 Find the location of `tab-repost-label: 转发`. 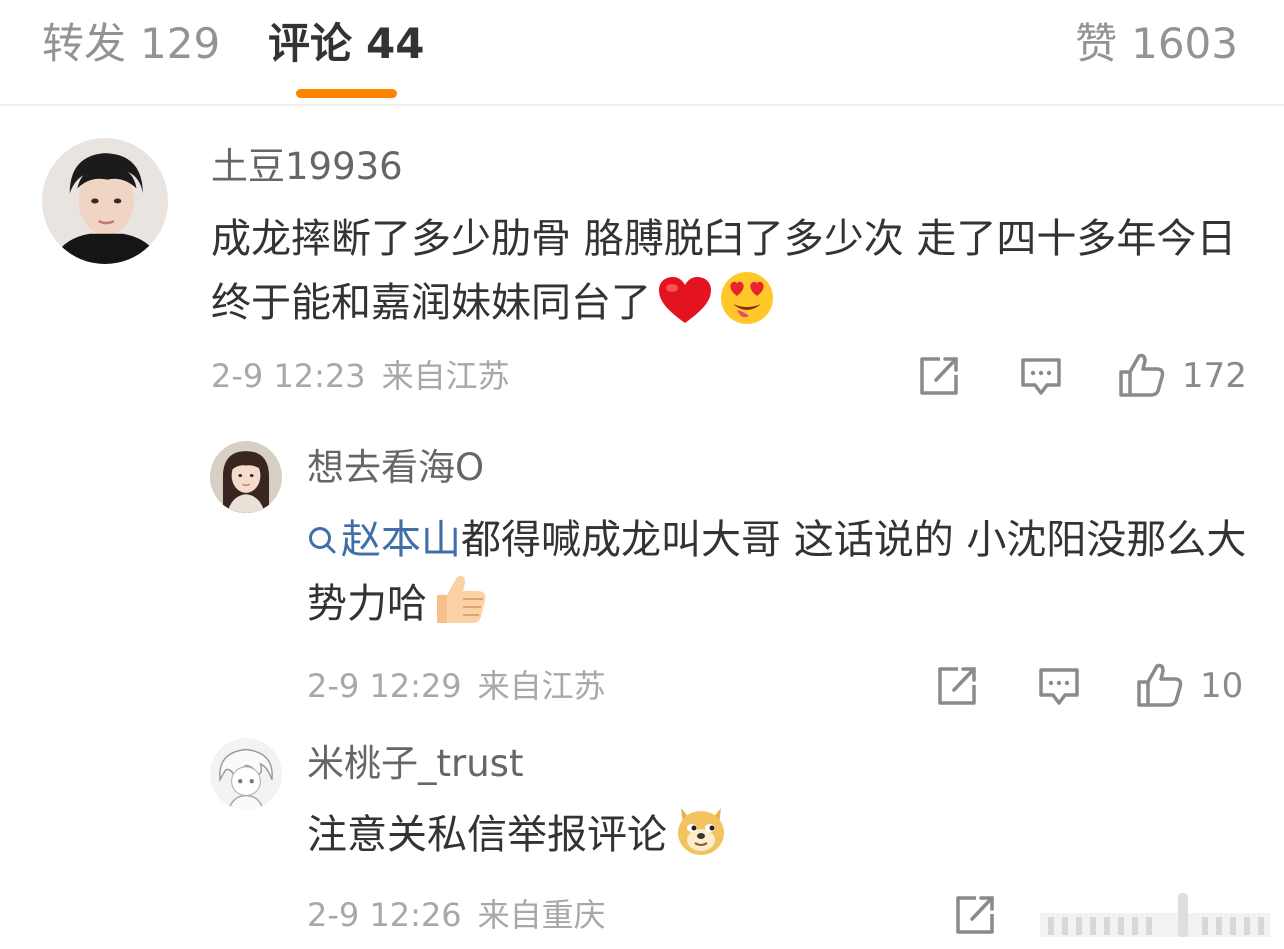

tab-repost-label: 转发 is located at coordinates (84, 43).